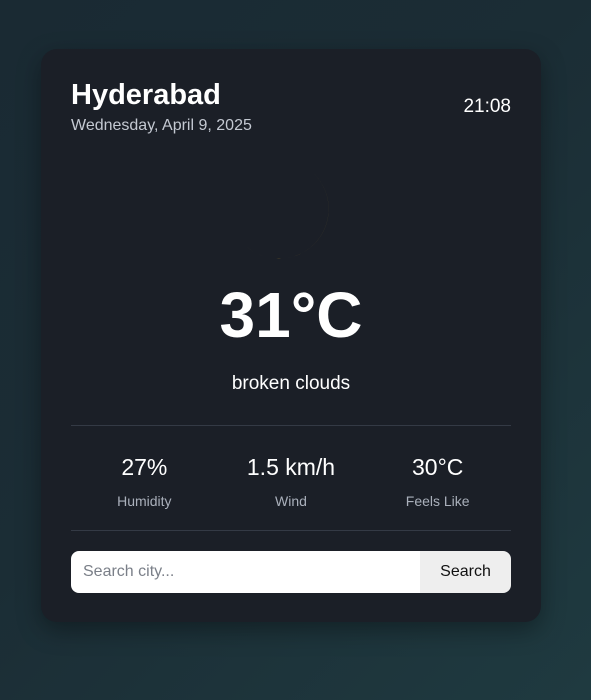  Describe the element at coordinates (144, 482) in the screenshot. I see `stat-humidity: 27% Humidity` at that location.